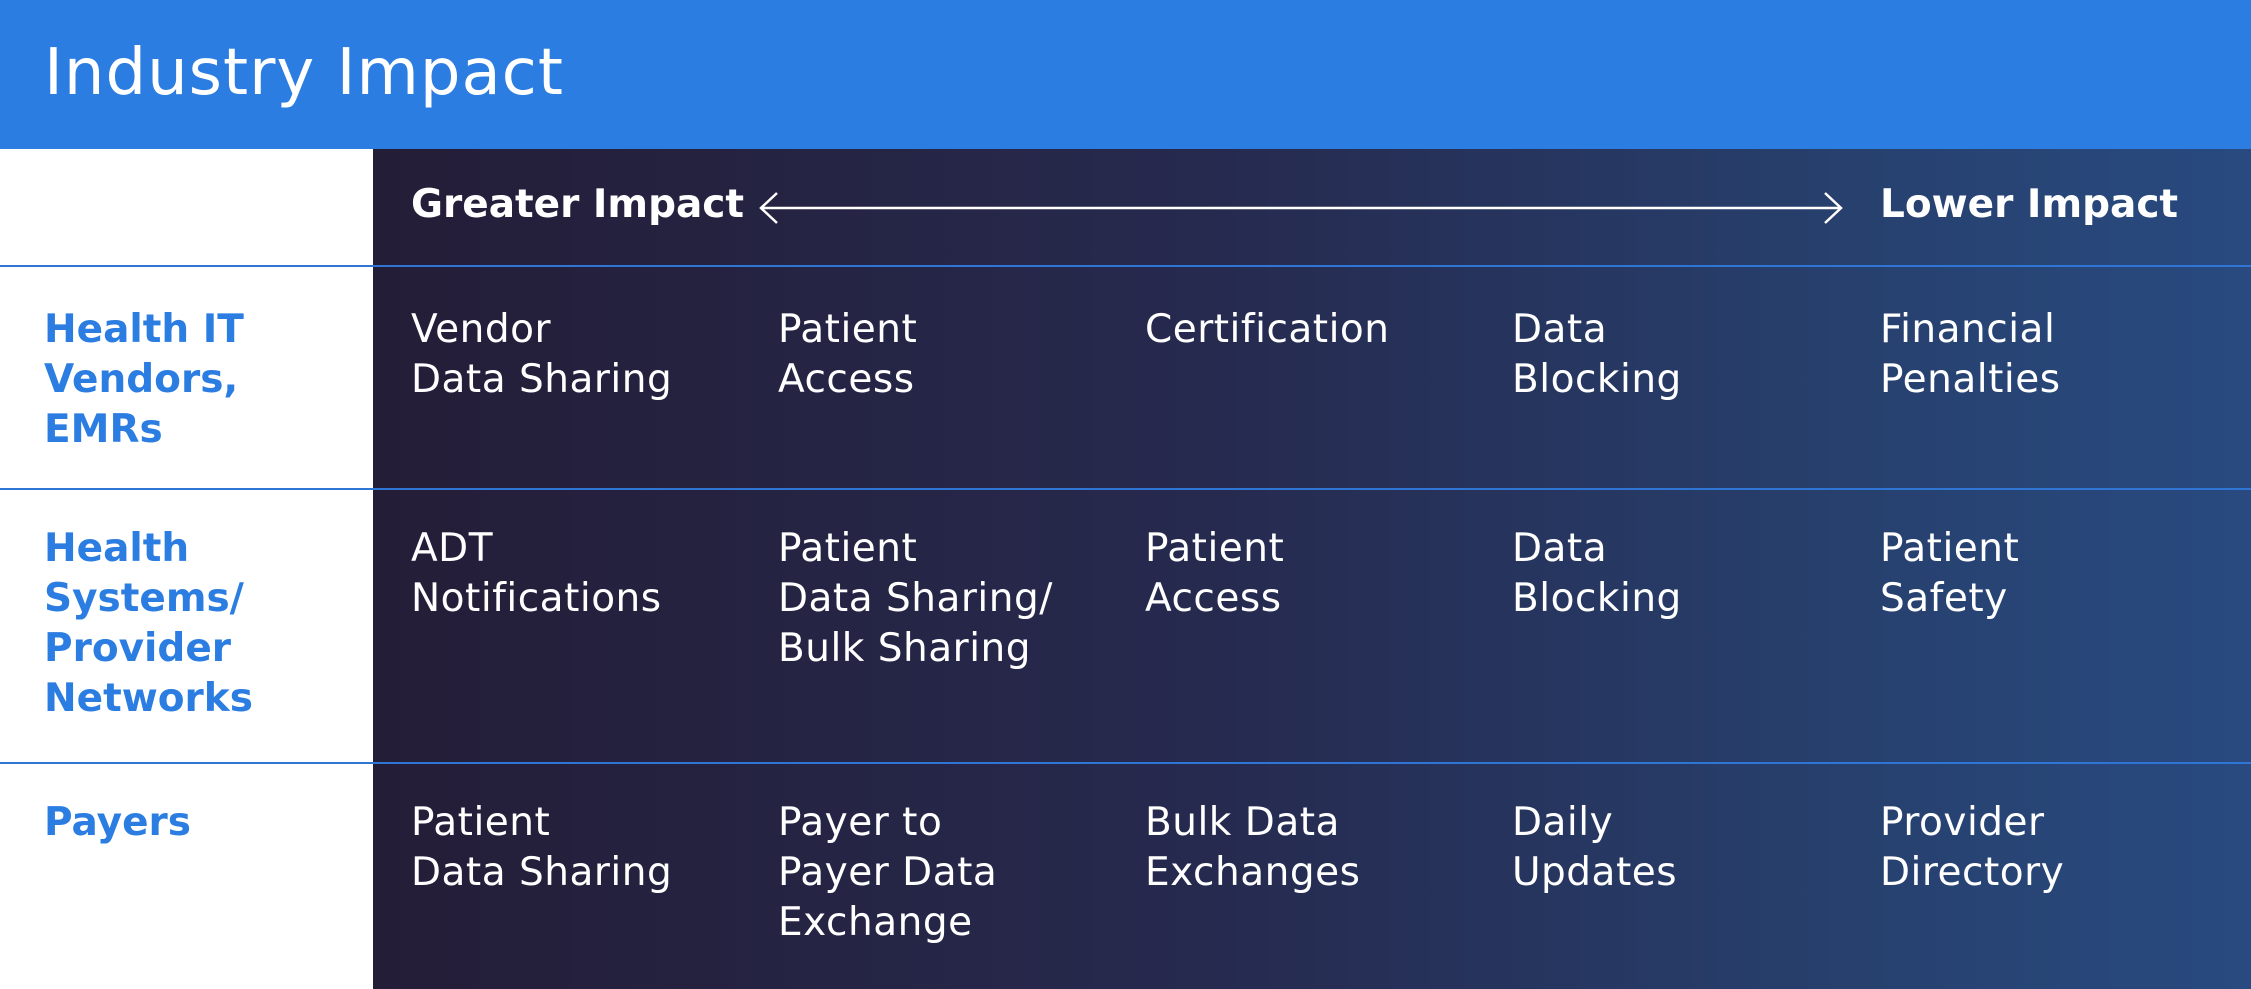  Describe the element at coordinates (1950, 573) in the screenshot. I see `cell-patient-safety: Patient Safety` at that location.